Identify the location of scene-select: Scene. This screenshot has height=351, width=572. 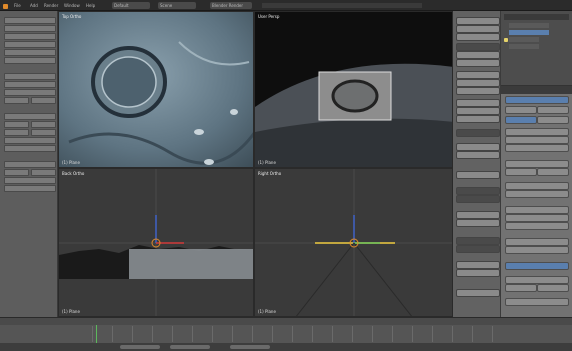
(177, 5).